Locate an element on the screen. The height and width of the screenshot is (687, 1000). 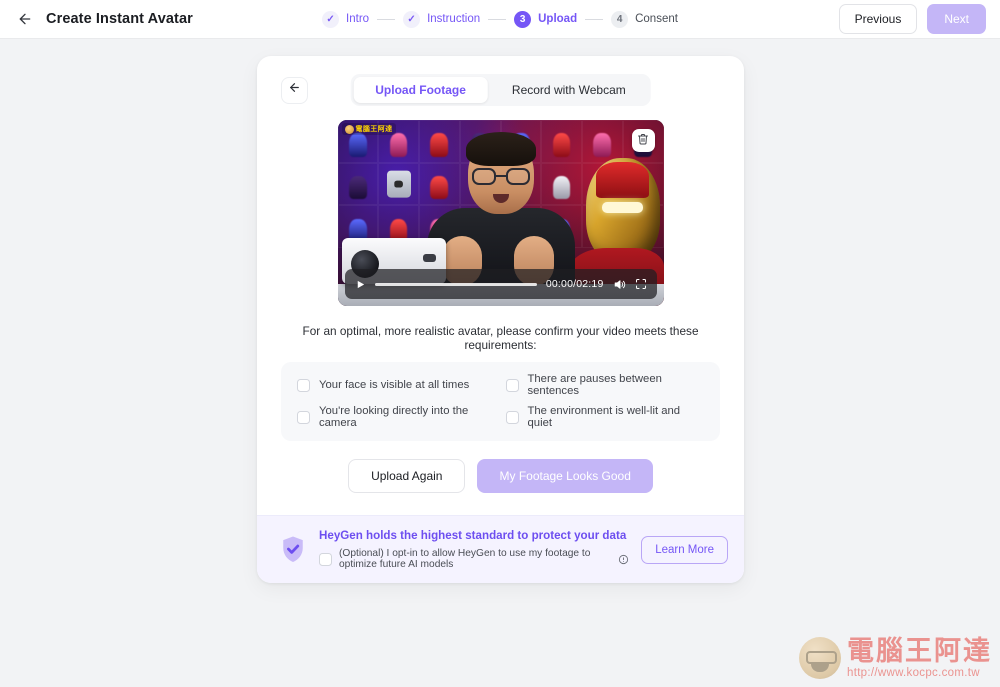
page-watermark: 電腦王阿達 http://www.kocpc.com.tw is located at coordinates (895, 658).